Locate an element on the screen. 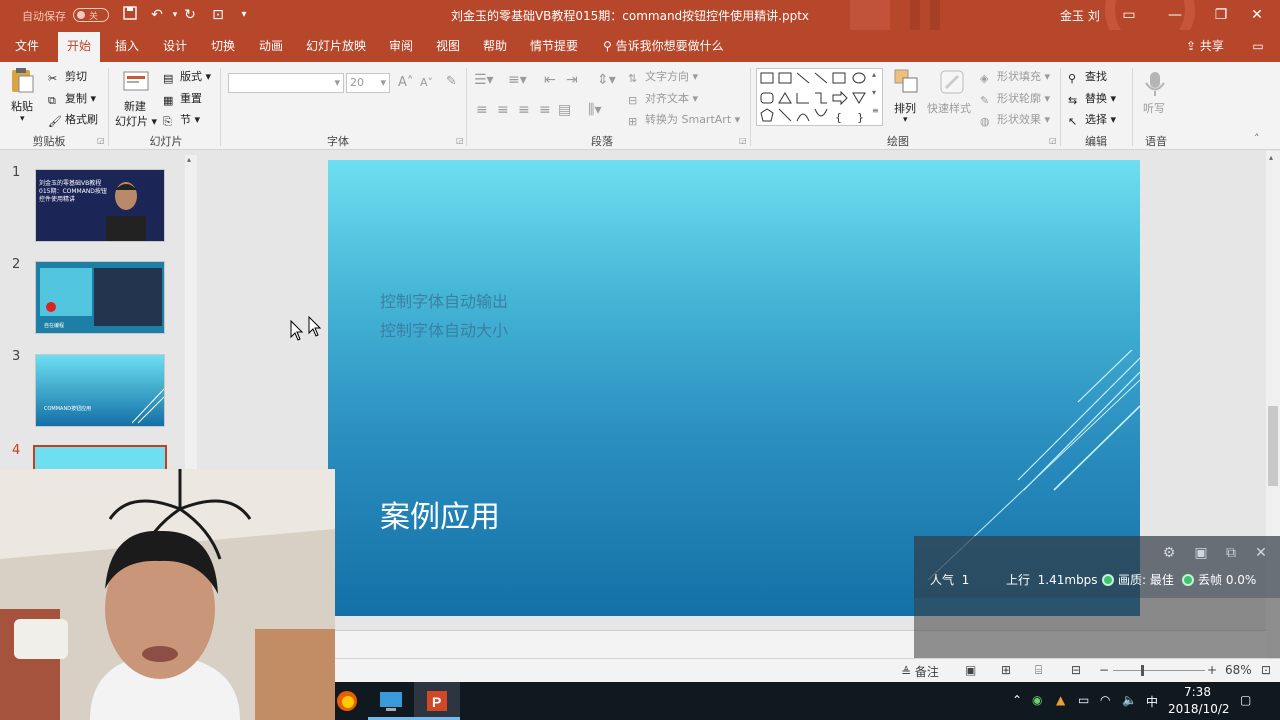  arrange-dropdown-icon: ▾ is located at coordinates (905, 120).